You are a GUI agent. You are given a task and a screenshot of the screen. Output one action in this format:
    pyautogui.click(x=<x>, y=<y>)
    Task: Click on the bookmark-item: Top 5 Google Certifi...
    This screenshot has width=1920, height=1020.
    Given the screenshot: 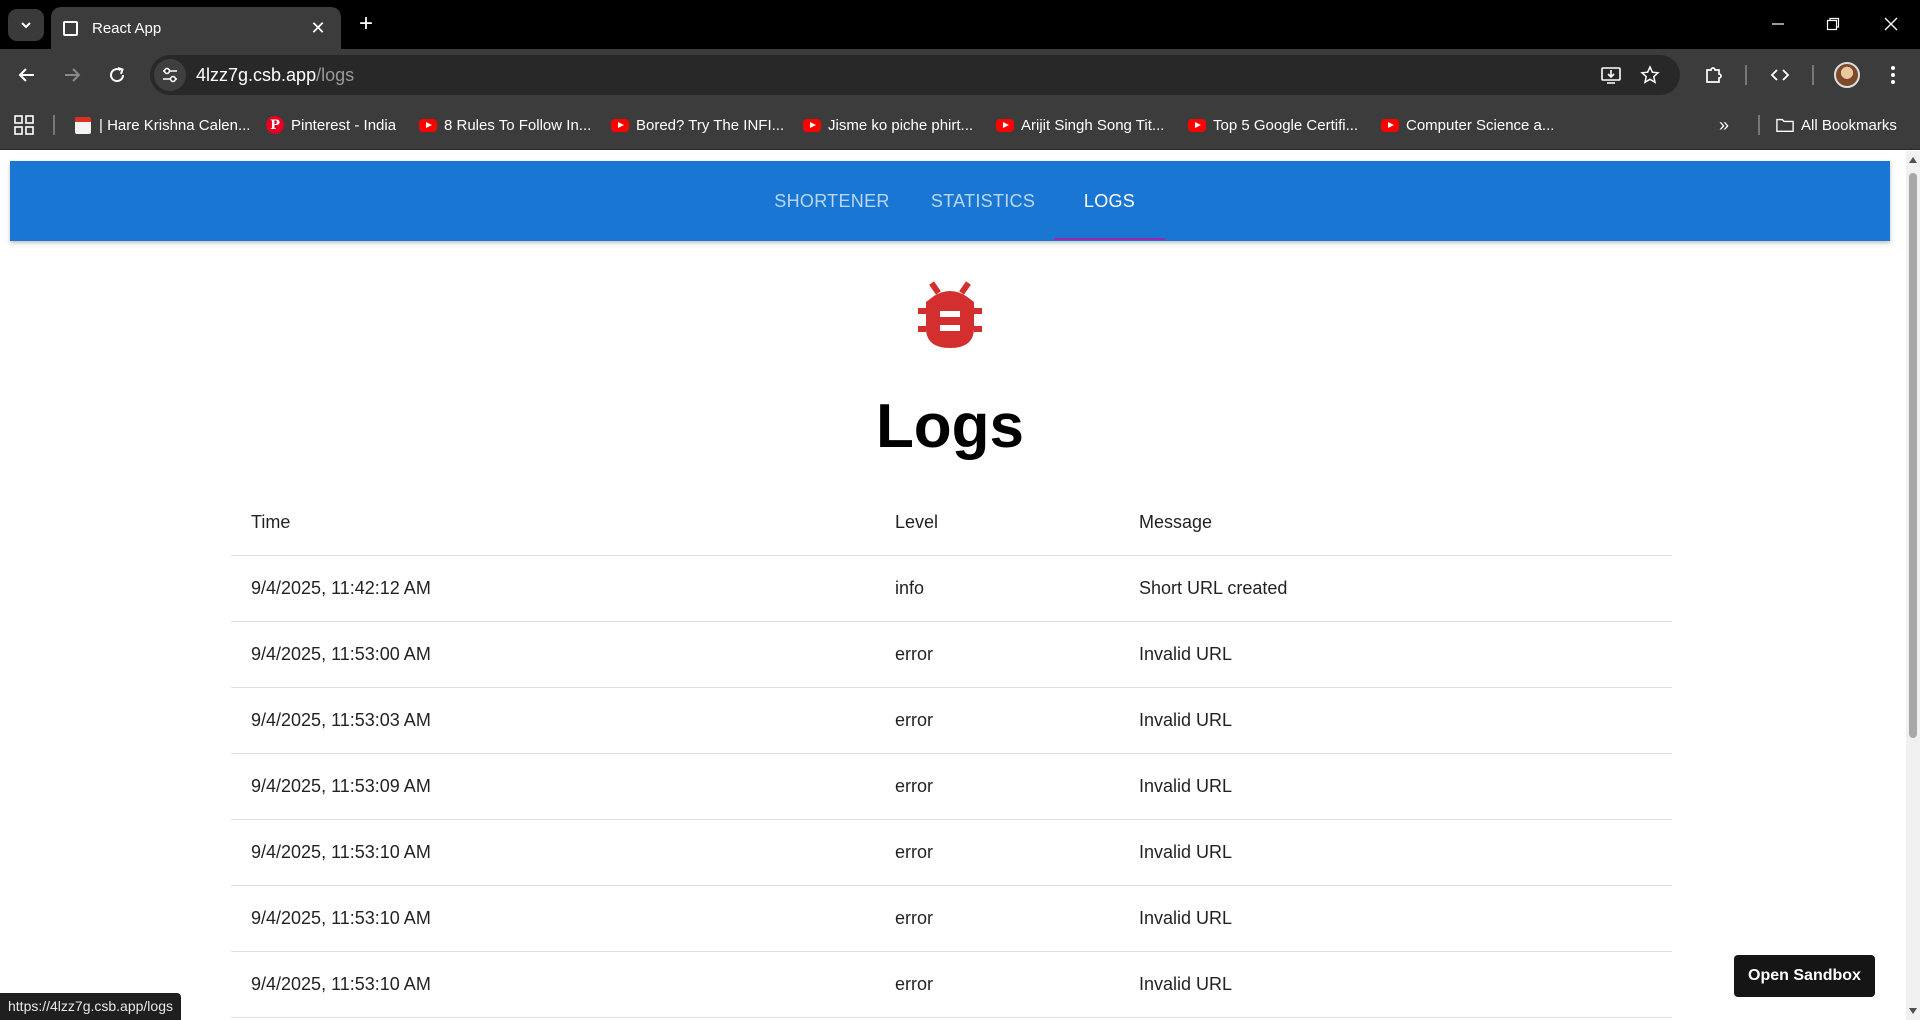 What is the action you would take?
    pyautogui.click(x=1273, y=125)
    